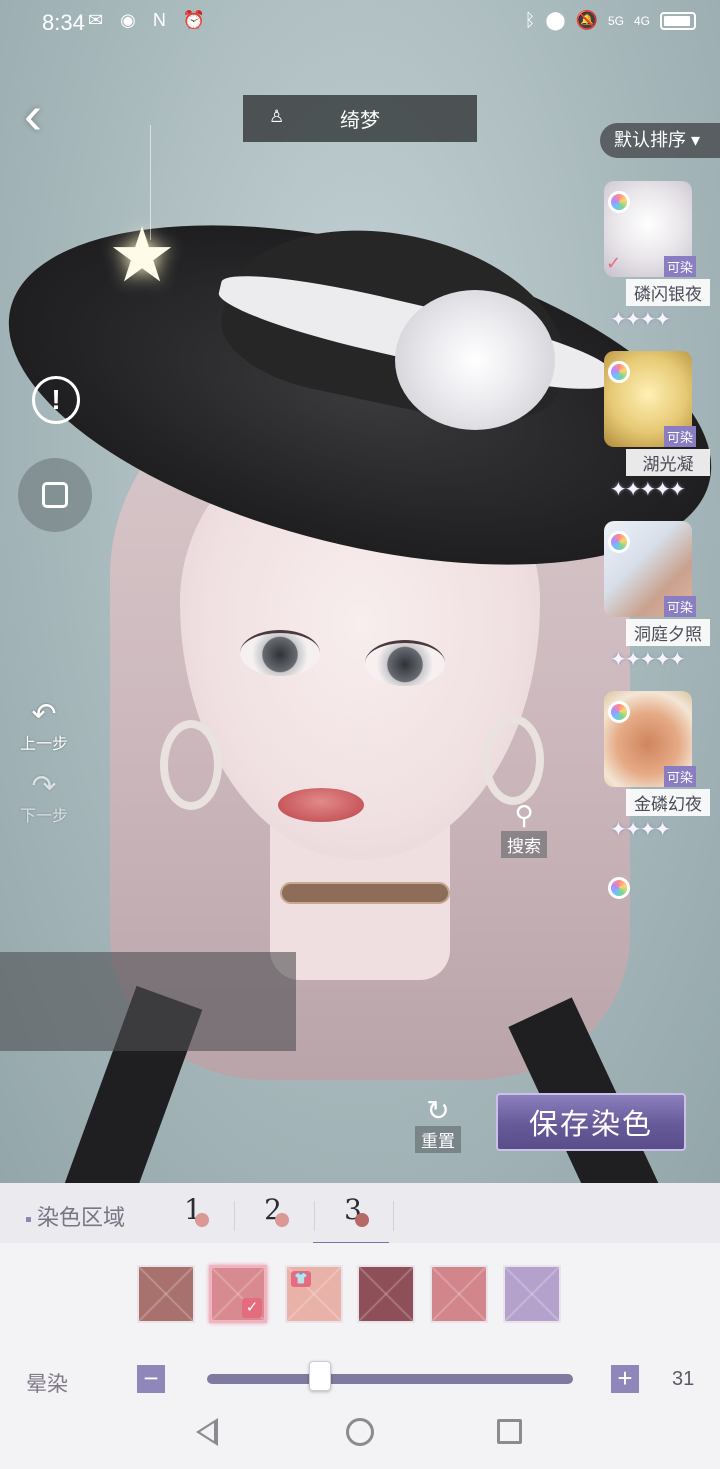 This screenshot has width=720, height=1469. I want to click on character-lips, so click(321, 805).